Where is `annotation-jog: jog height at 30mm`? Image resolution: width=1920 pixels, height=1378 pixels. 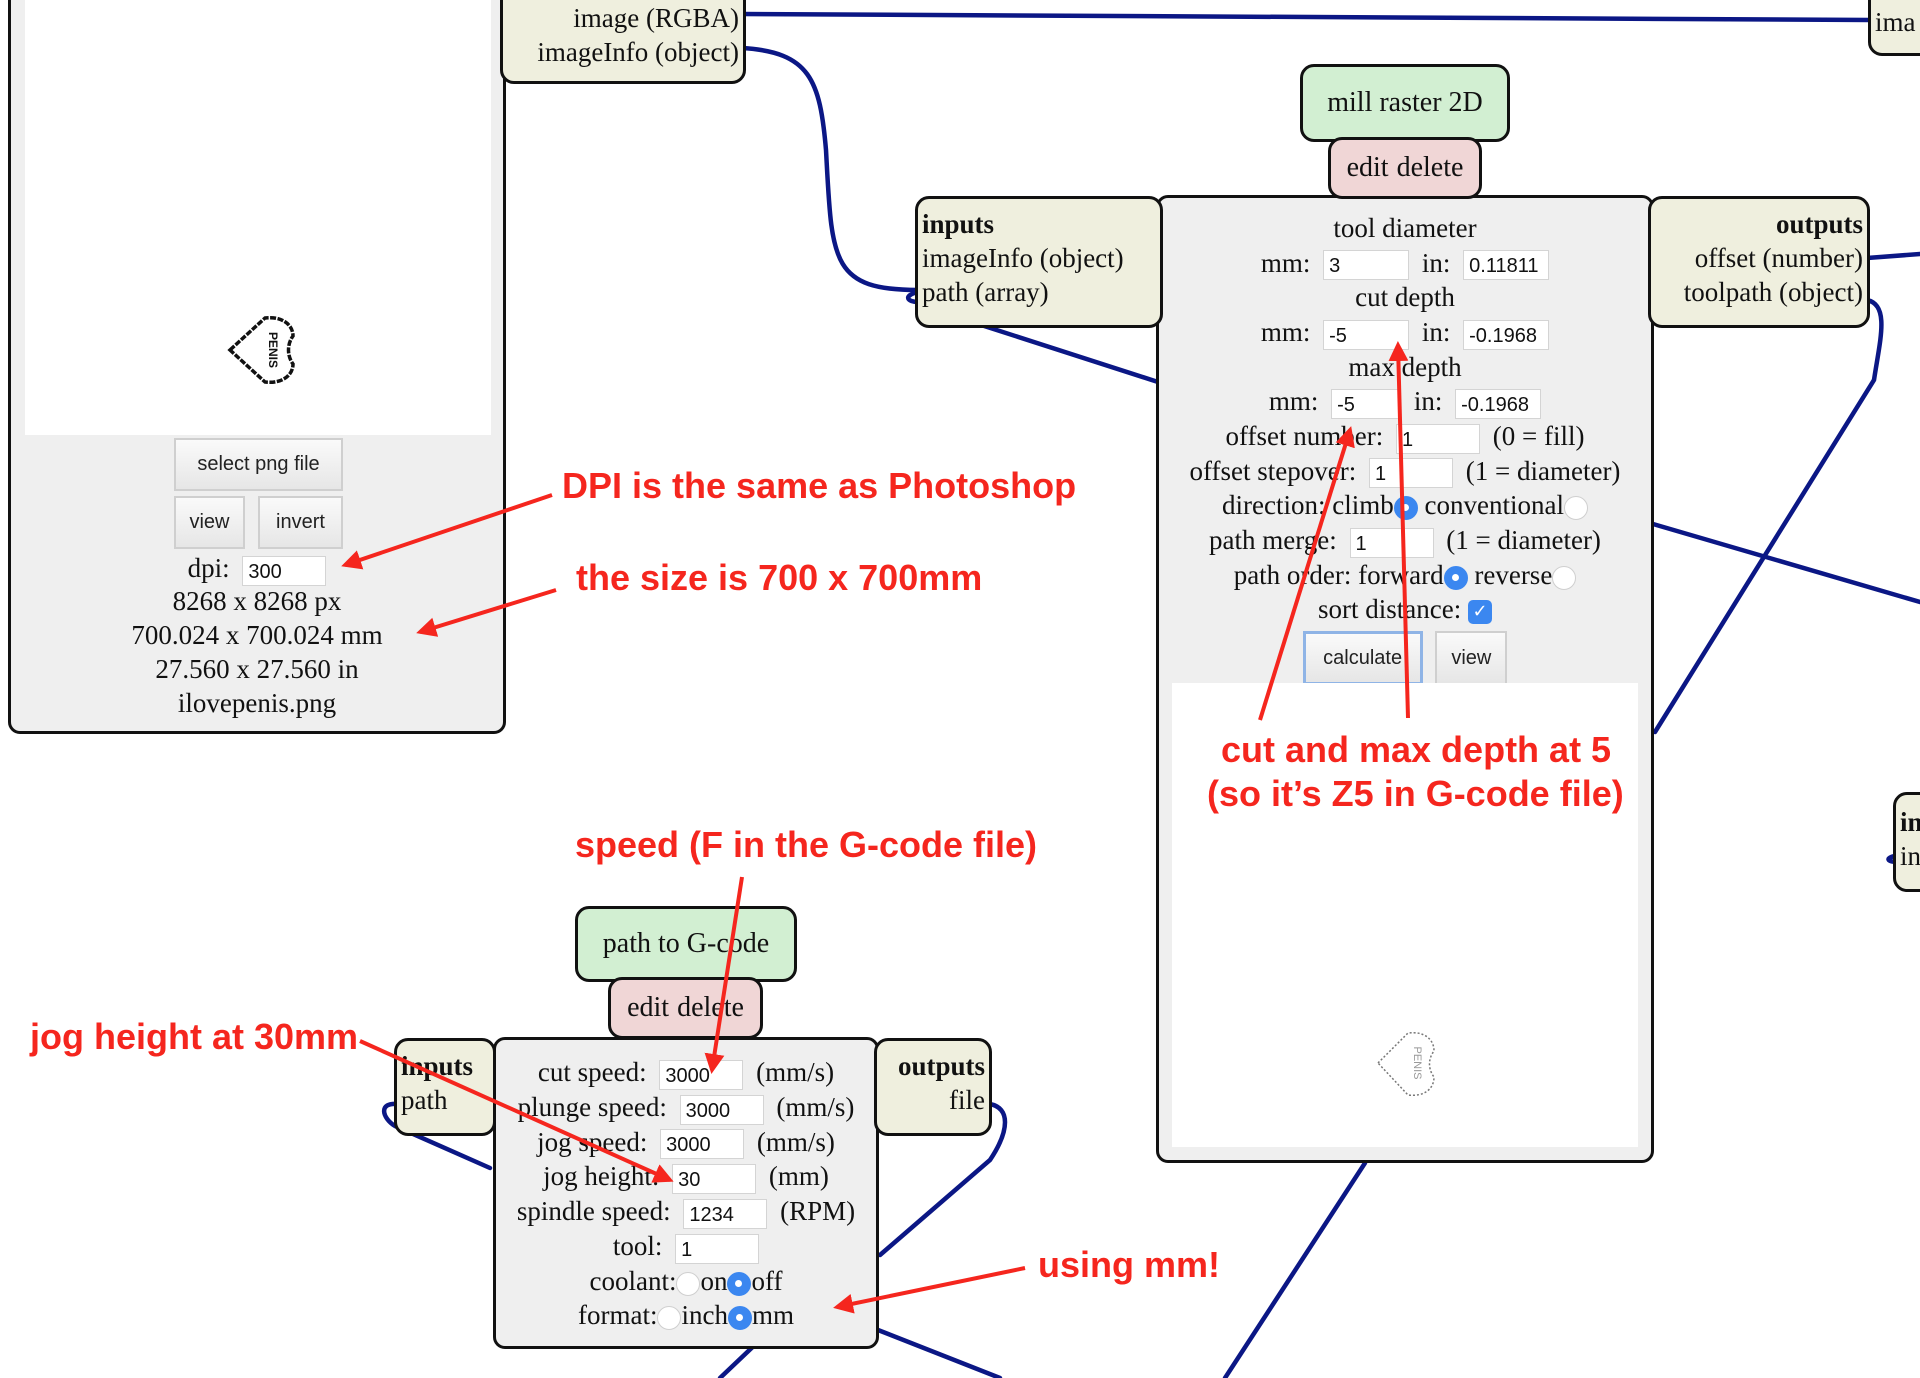
annotation-jog: jog height at 30mm is located at coordinates (194, 1036).